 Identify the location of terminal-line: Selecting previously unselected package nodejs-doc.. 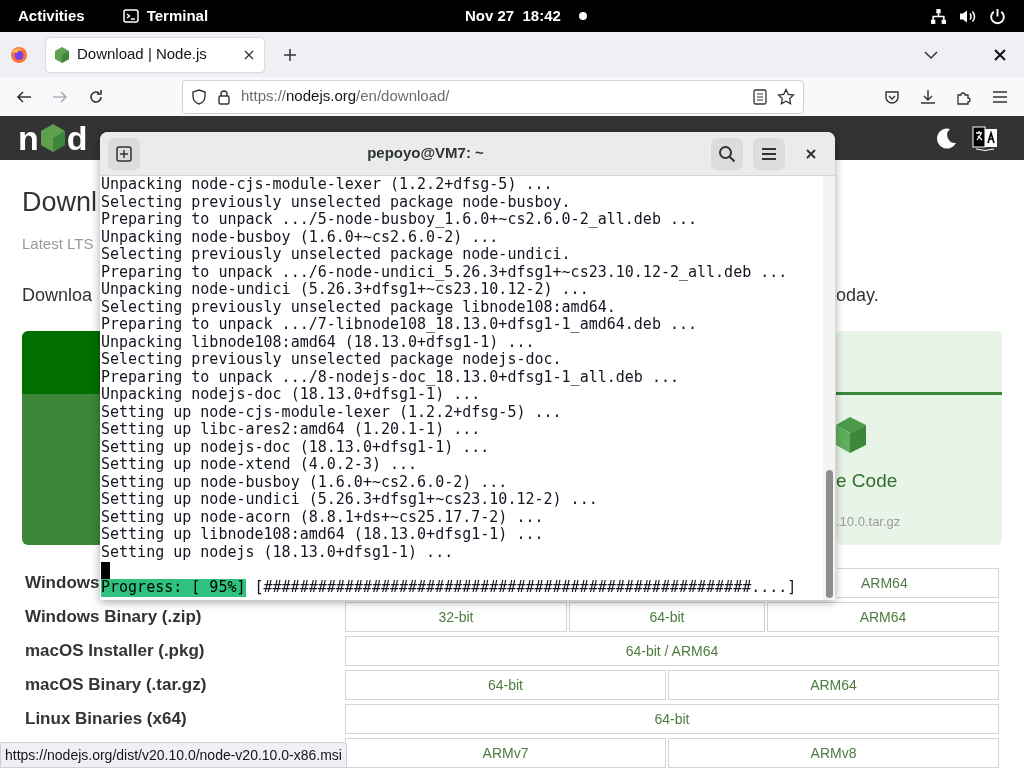
(332, 360).